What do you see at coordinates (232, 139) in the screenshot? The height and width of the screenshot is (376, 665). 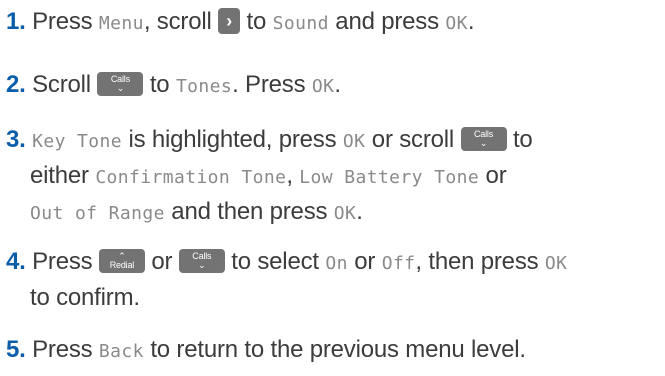 I see `step-text: is highlighted, press` at bounding box center [232, 139].